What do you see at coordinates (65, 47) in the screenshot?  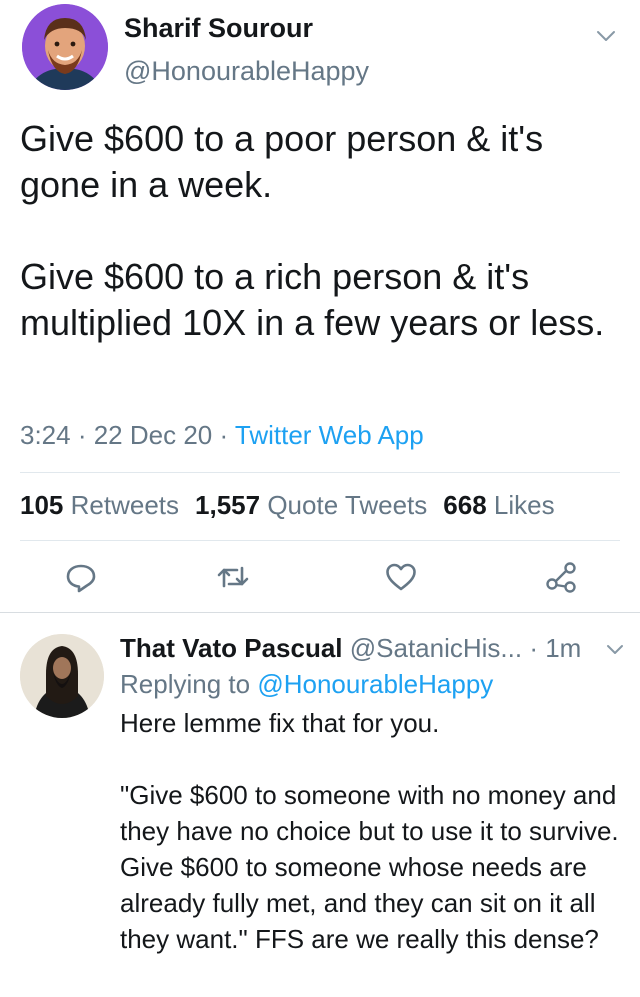 I see `author-avatar` at bounding box center [65, 47].